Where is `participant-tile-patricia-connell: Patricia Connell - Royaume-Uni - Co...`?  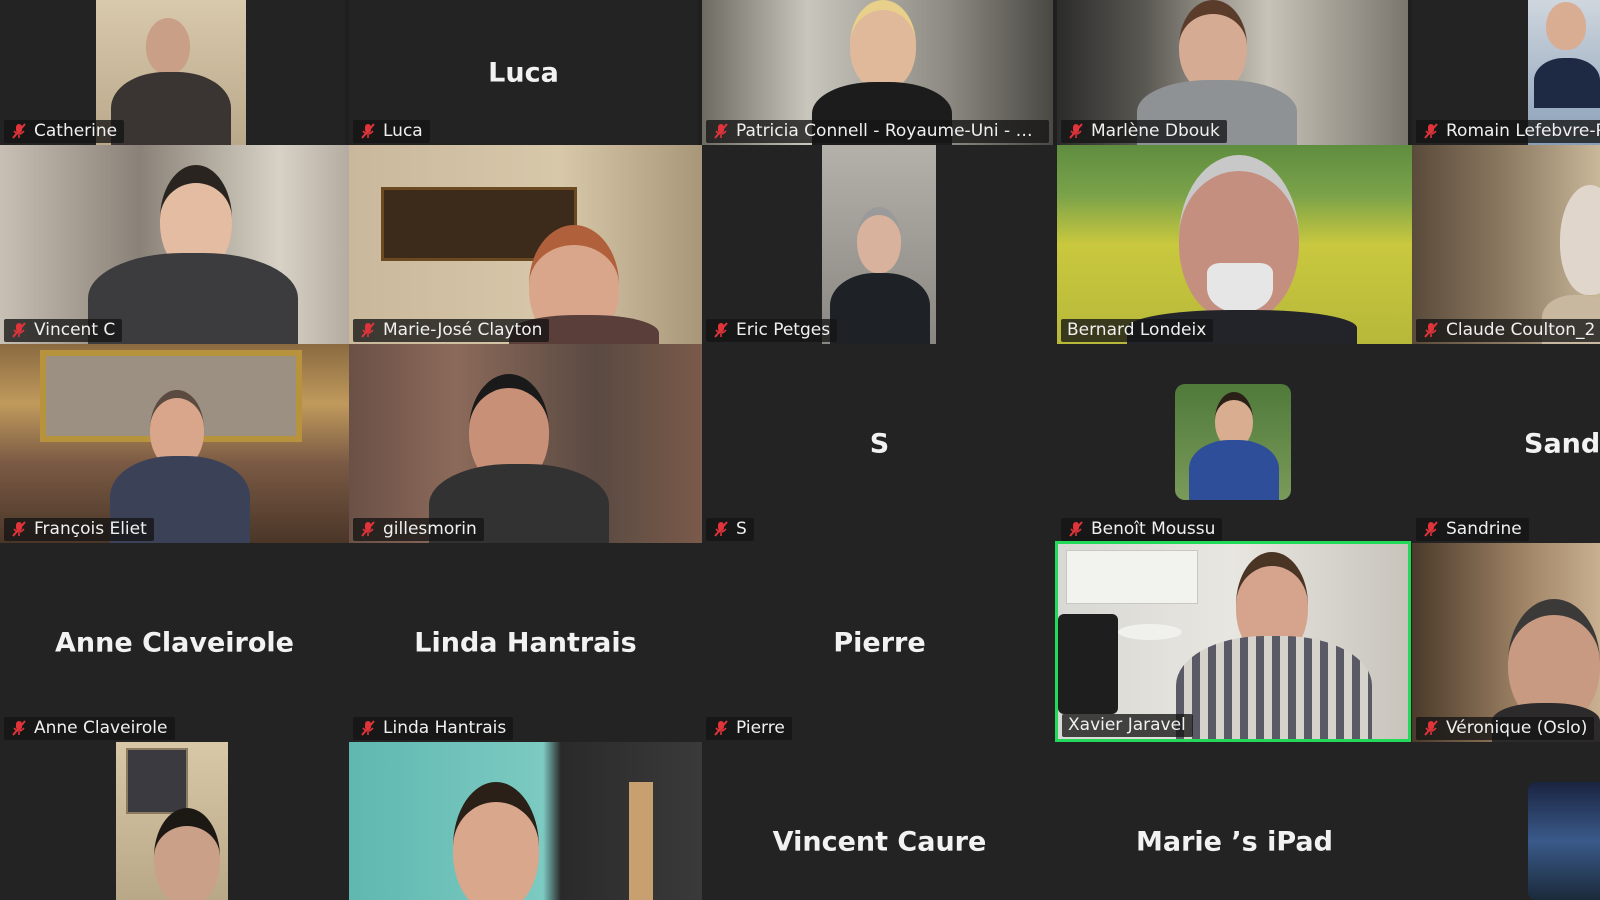
participant-tile-patricia-connell: Patricia Connell - Royaume-Uni - Co... is located at coordinates (877, 72).